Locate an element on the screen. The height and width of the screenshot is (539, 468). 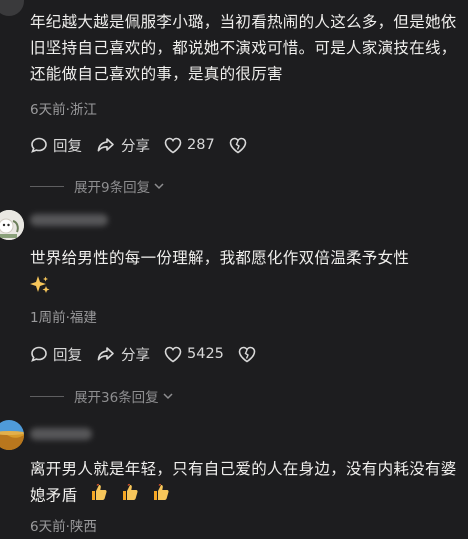
comment-text-content: 世界给男性的每一份理解，我都愿化作双倍温柔予女性 is located at coordinates (220, 258).